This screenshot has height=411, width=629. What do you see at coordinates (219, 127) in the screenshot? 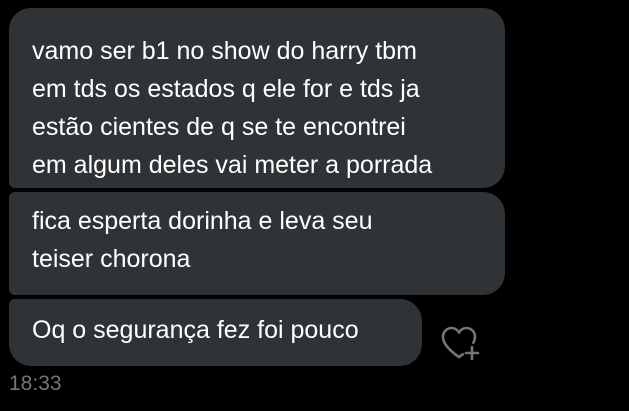
I see `message-text-line: estão cientes de q se te encontrei` at bounding box center [219, 127].